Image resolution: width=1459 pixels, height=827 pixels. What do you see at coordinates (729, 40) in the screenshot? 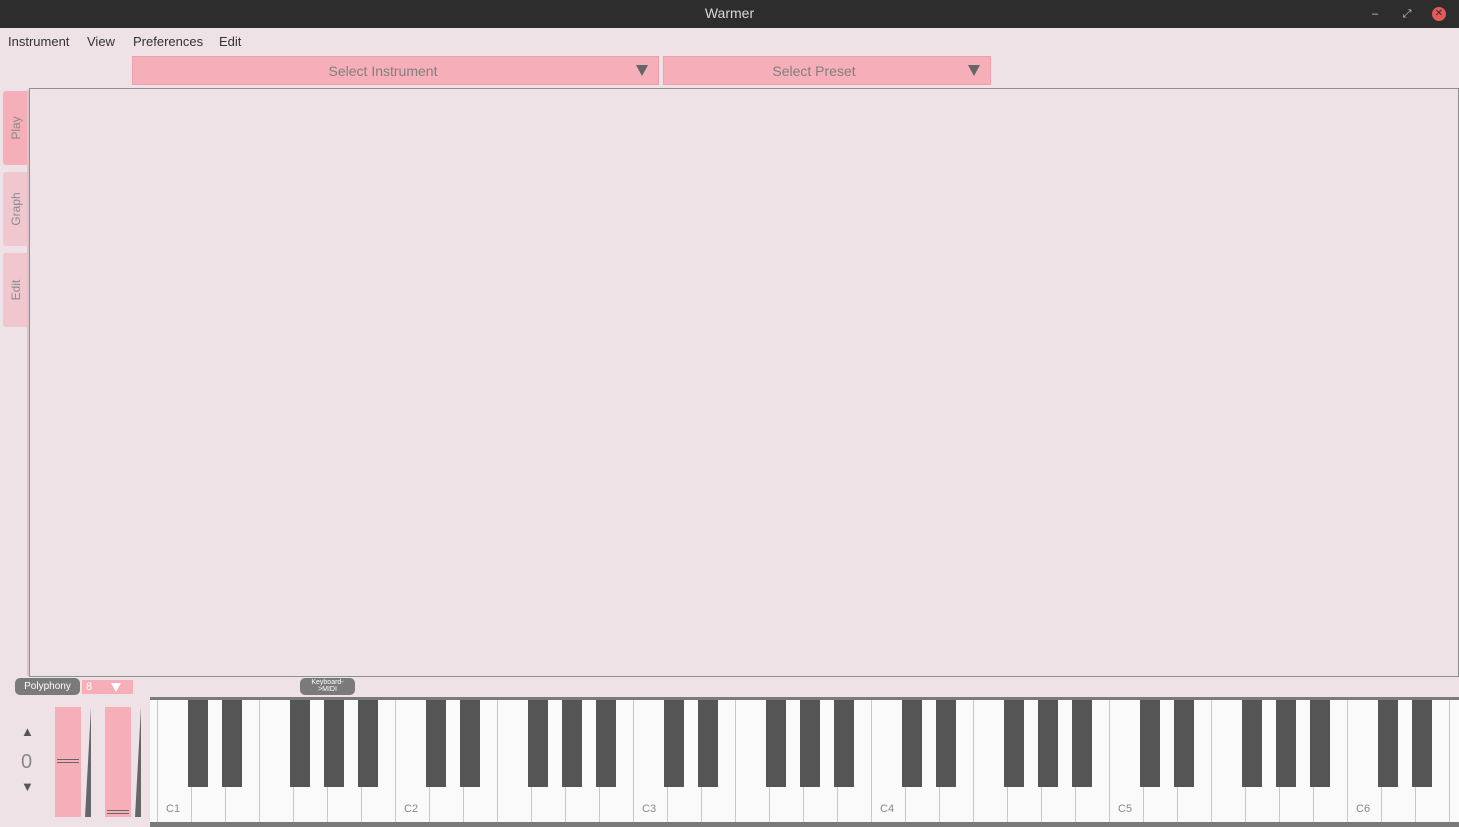
I see `menu-bar: Instrument View Preferences Edit` at bounding box center [729, 40].